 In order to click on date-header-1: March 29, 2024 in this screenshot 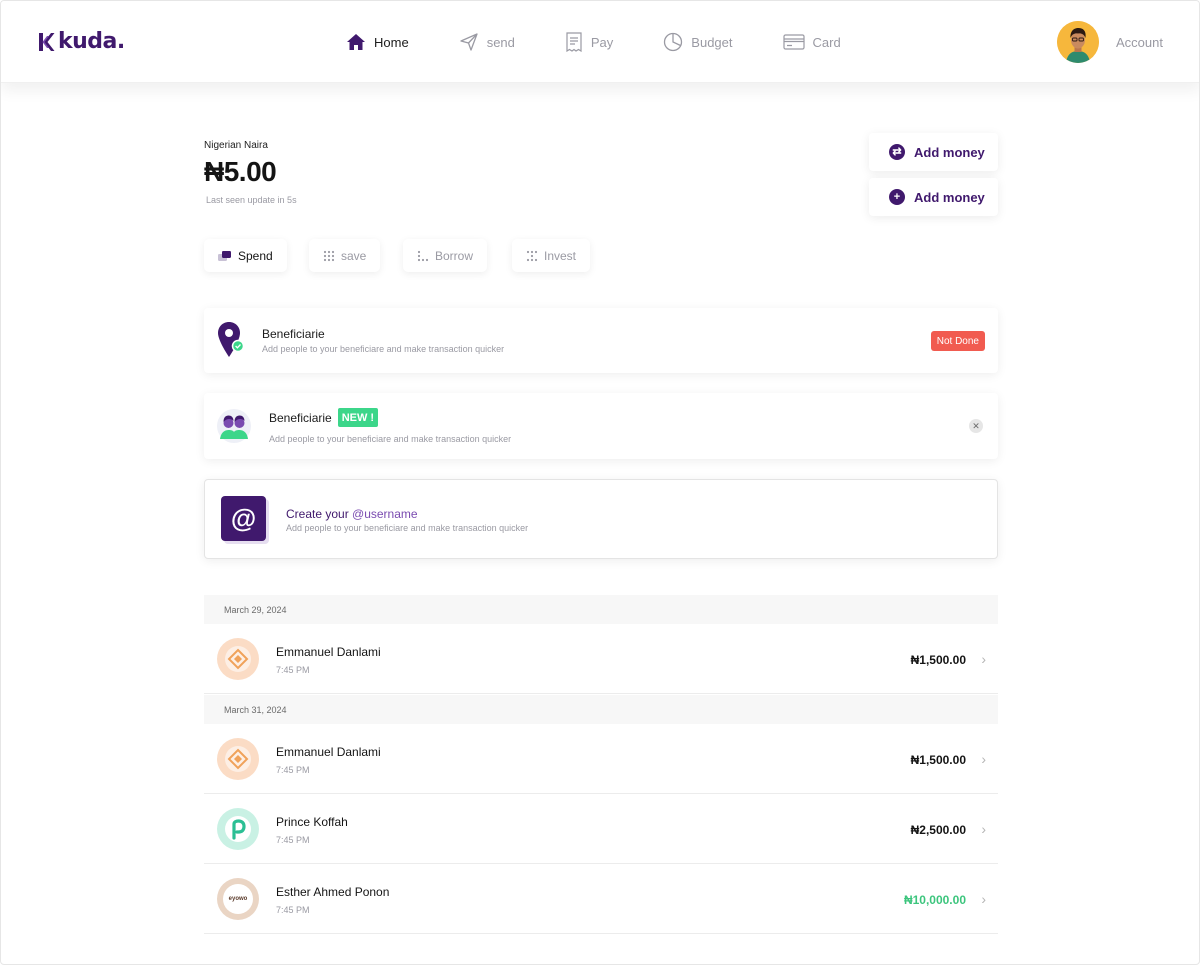, I will do `click(601, 609)`.